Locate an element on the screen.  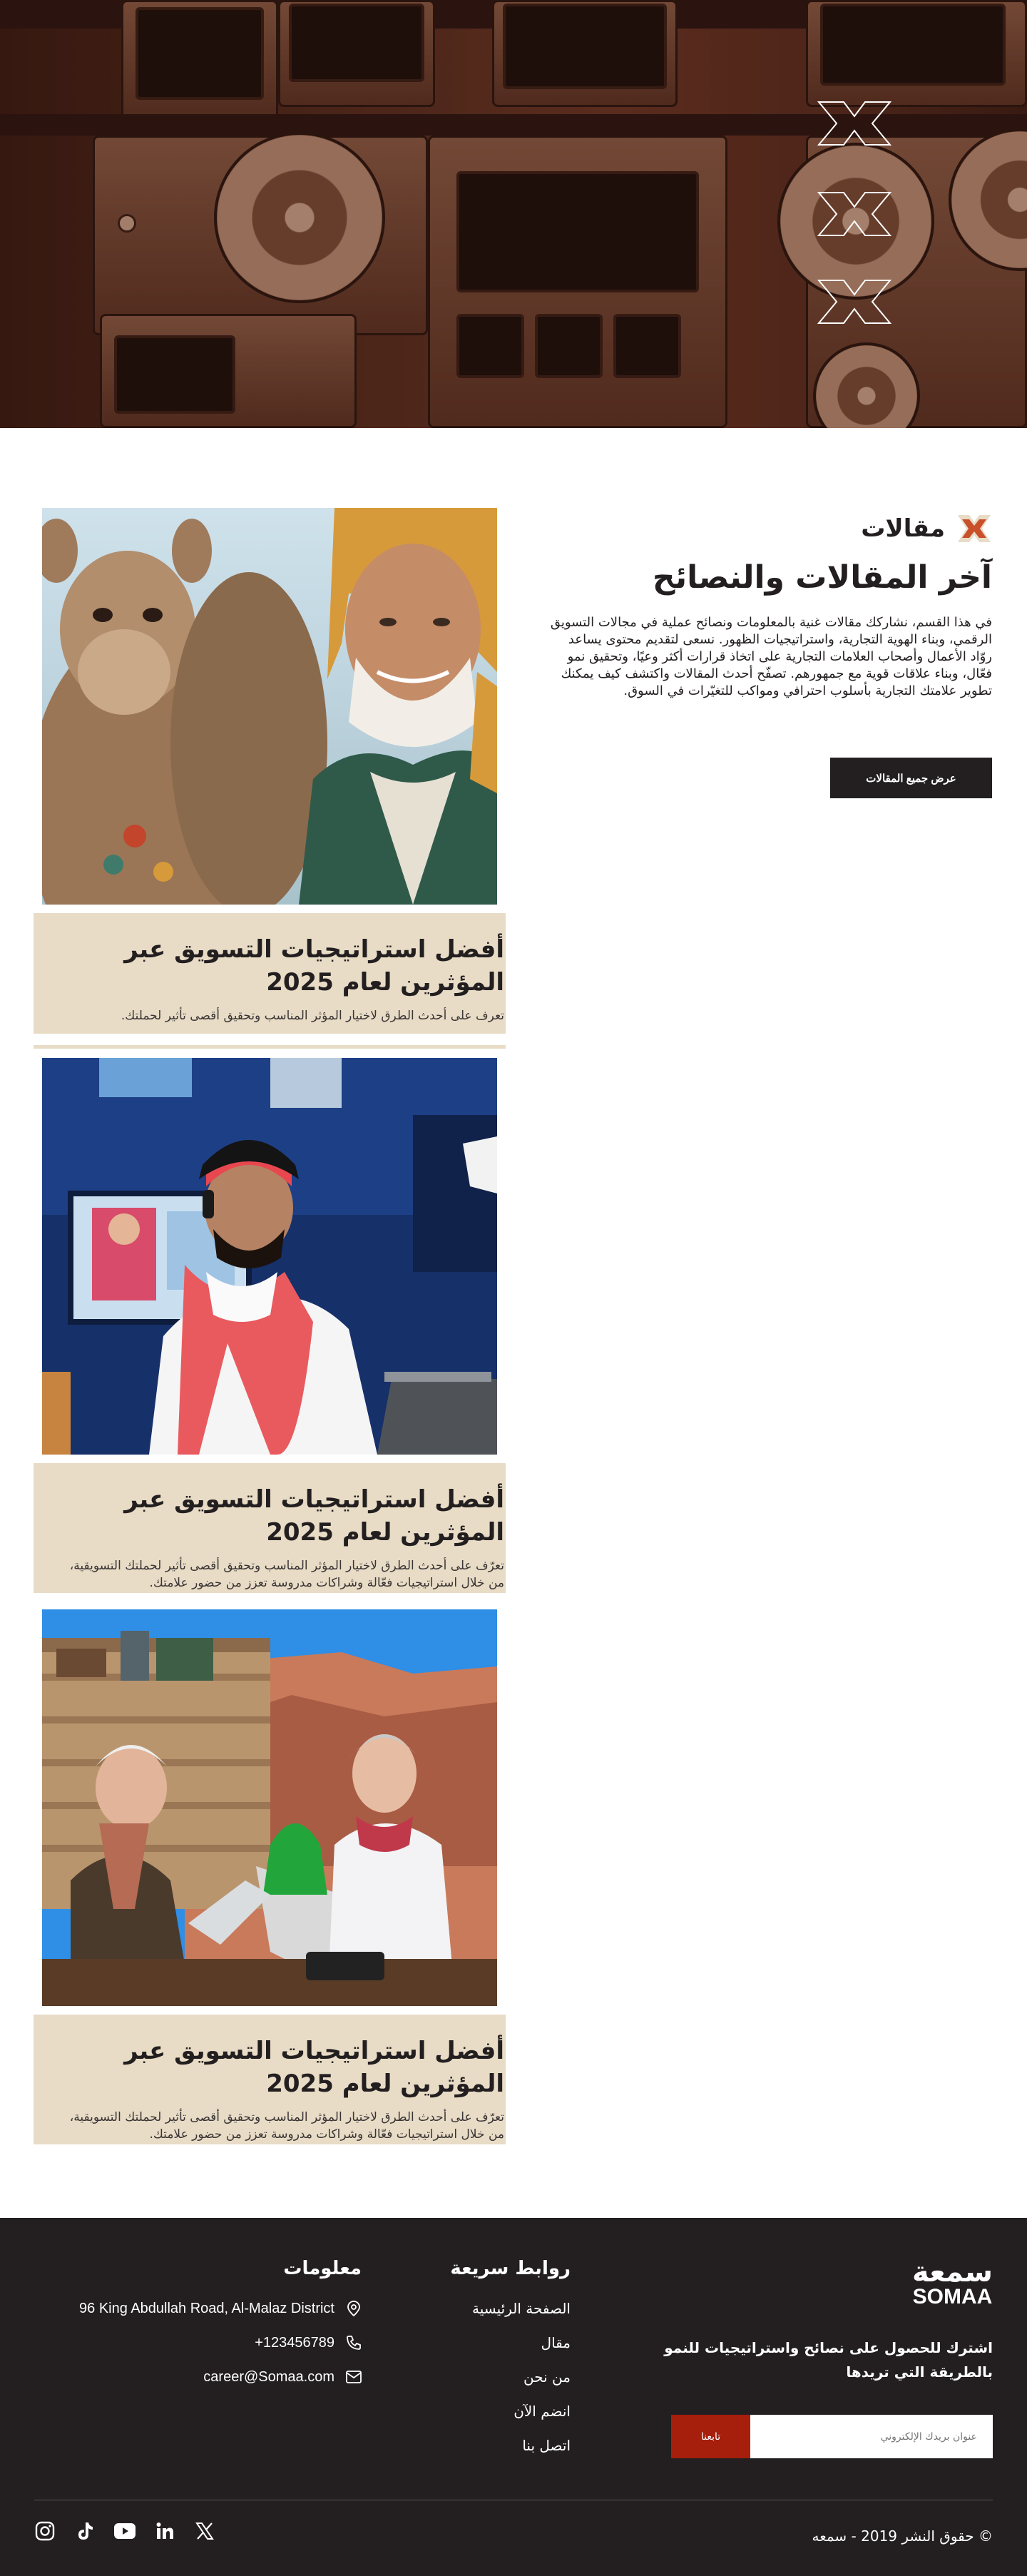
footer-logo: سمعة SOMAA is located at coordinates (952, 2283).